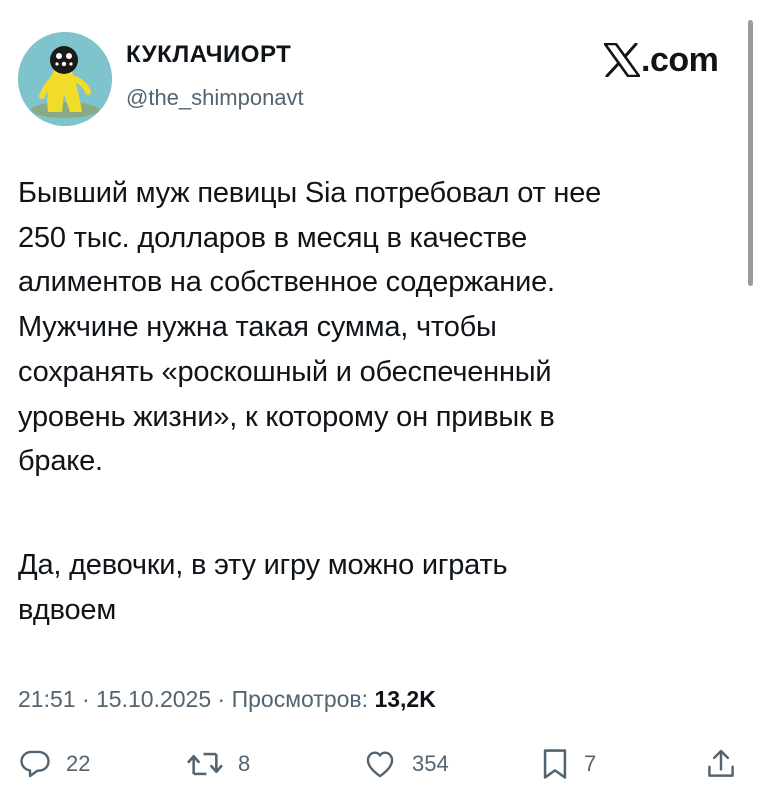 The height and width of the screenshot is (800, 761). I want to click on repost-count: 8, so click(244, 763).